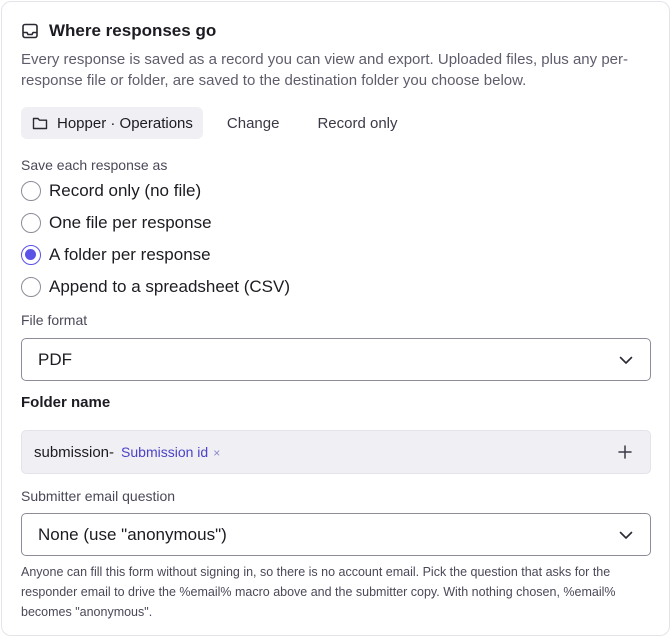 Image resolution: width=672 pixels, height=638 pixels. I want to click on folder-name-label: Folder name, so click(66, 402).